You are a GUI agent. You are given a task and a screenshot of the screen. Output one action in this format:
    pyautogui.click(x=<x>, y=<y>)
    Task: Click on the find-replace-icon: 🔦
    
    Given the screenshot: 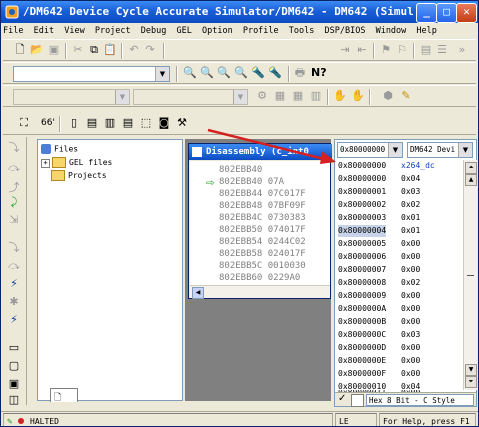 What is the action you would take?
    pyautogui.click(x=258, y=73)
    